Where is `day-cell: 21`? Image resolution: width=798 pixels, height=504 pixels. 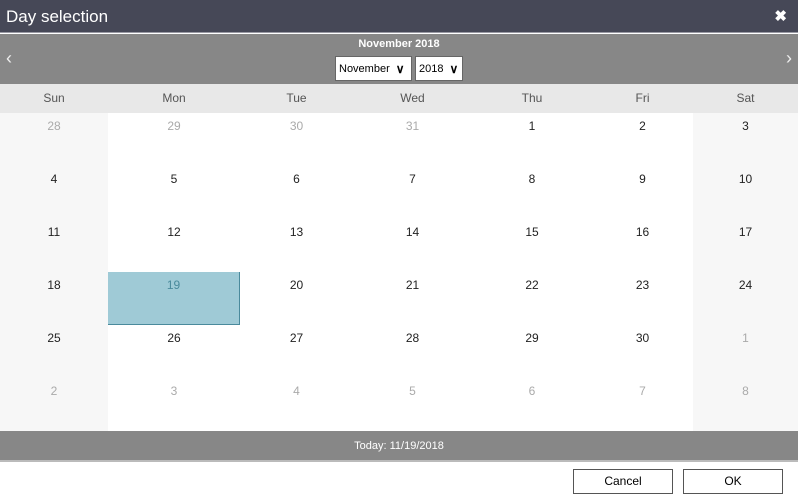
day-cell: 21 is located at coordinates (412, 298).